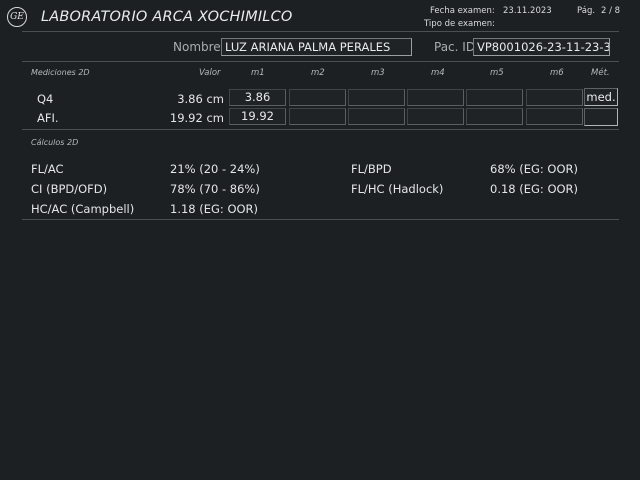 Image resolution: width=640 pixels, height=480 pixels. Describe the element at coordinates (371, 169) in the screenshot. I see `calc-label-fl-bpd: FL/BPD` at that location.